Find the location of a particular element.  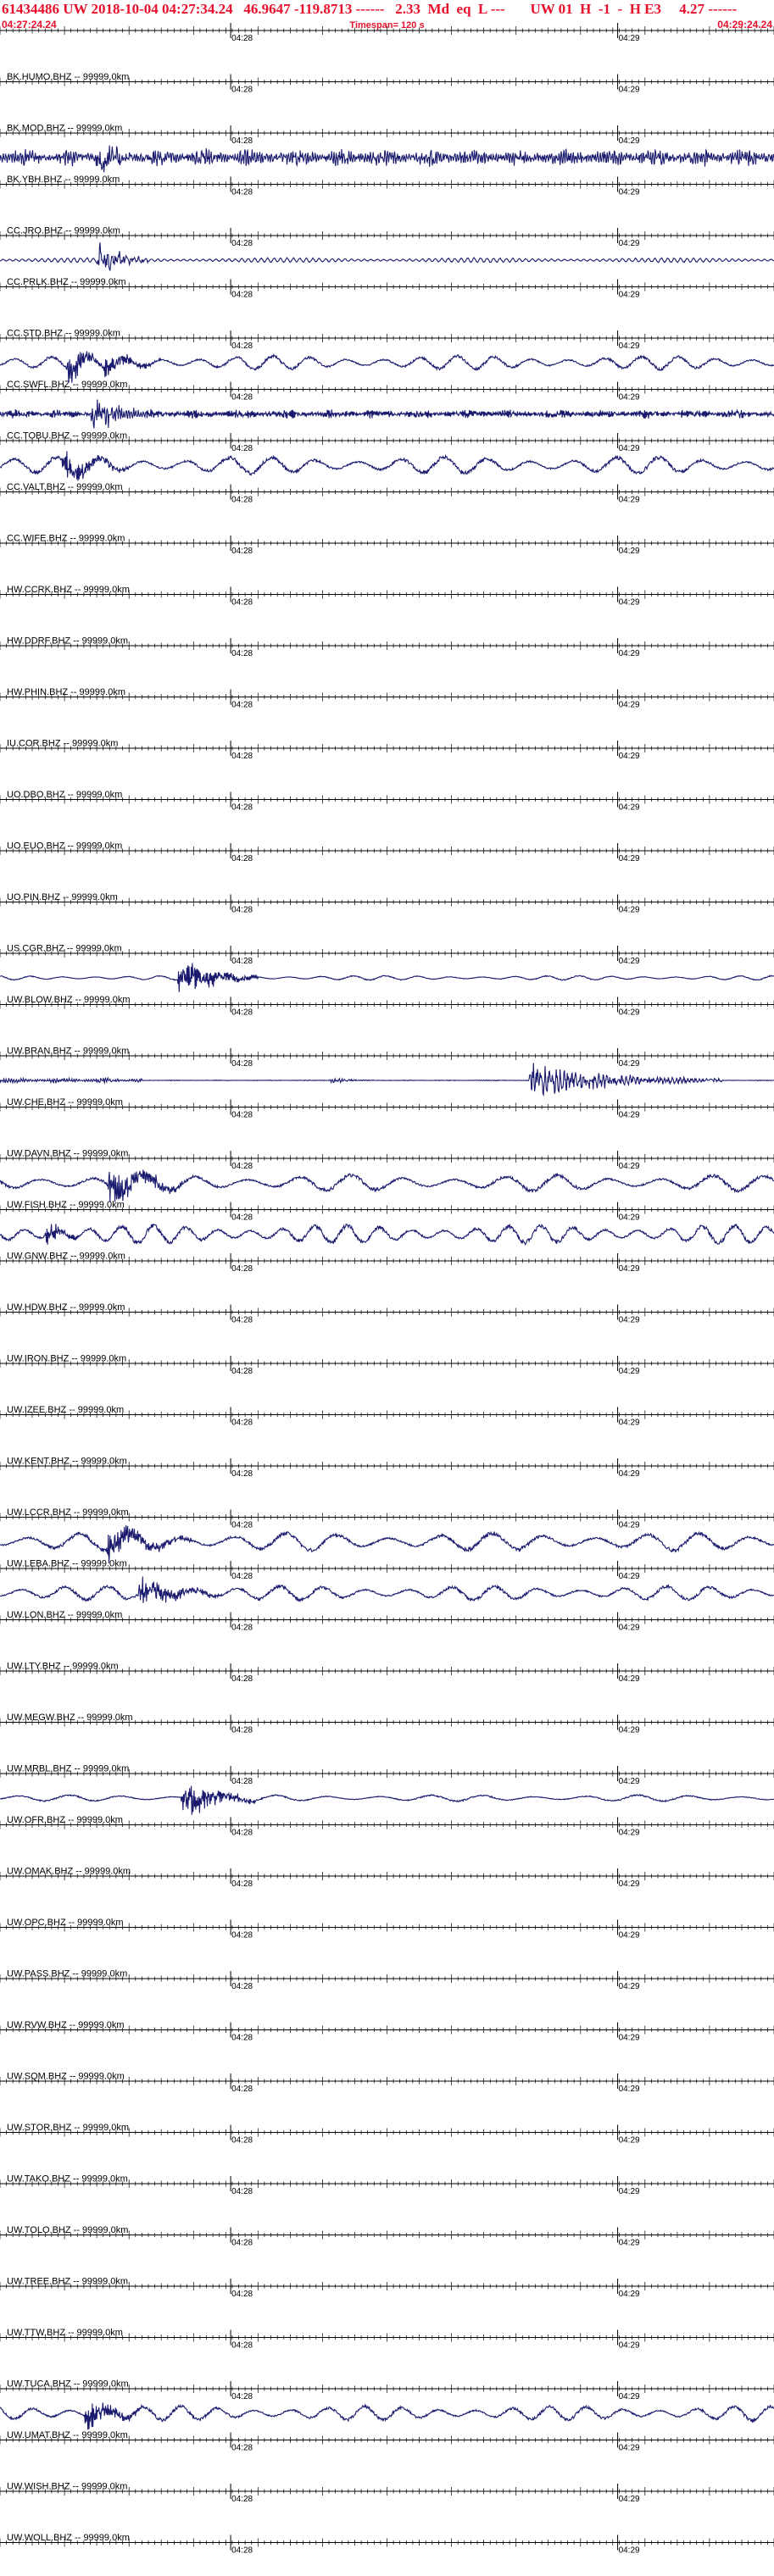

station-row: 04:28 04:29 UW.BLOW.BHZ -- 99999.0km is located at coordinates (387, 975).